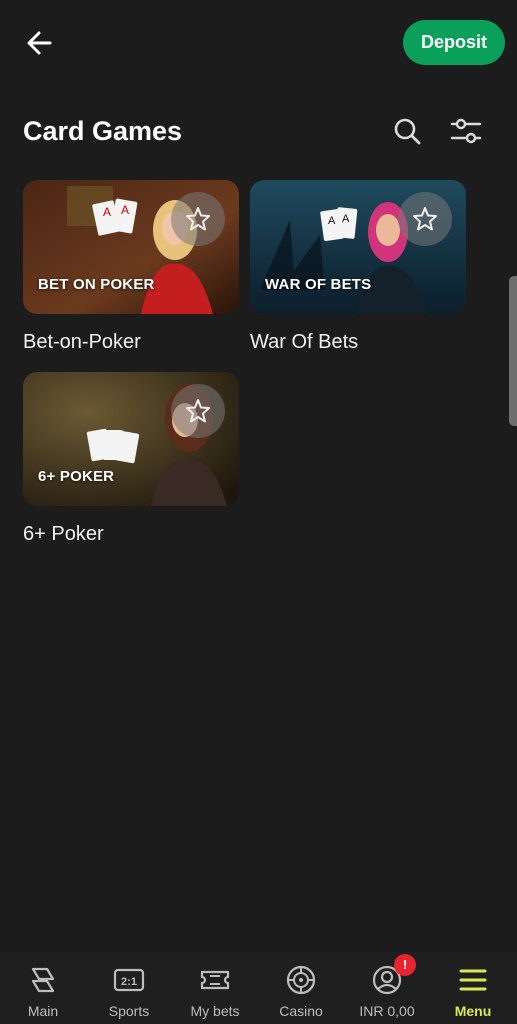 This screenshot has height=1024, width=517. Describe the element at coordinates (454, 42) in the screenshot. I see `deposit-button: Deposit` at that location.